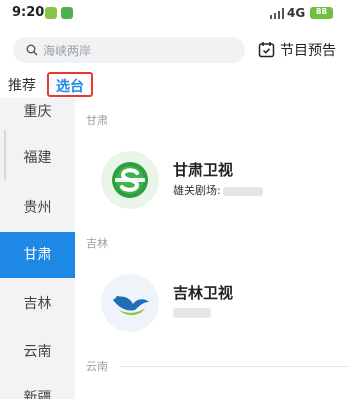 The height and width of the screenshot is (399, 350). Describe the element at coordinates (97, 243) in the screenshot. I see `section-title-jilin: 吉林` at that location.